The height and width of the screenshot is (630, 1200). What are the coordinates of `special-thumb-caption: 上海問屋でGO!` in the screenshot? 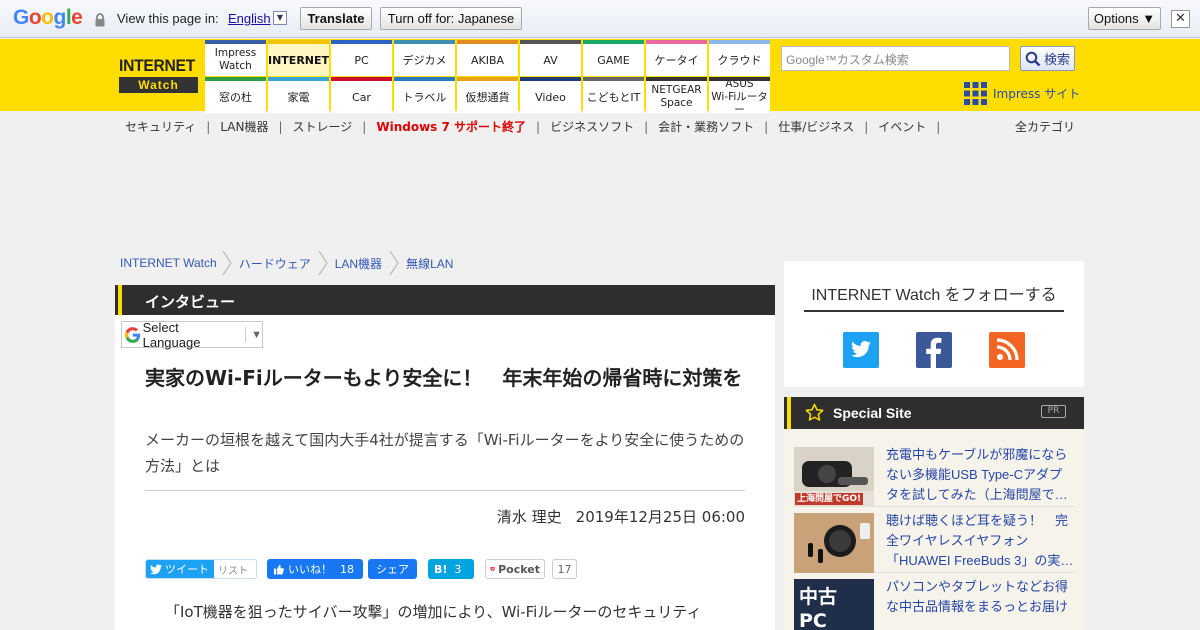 It's located at (829, 499).